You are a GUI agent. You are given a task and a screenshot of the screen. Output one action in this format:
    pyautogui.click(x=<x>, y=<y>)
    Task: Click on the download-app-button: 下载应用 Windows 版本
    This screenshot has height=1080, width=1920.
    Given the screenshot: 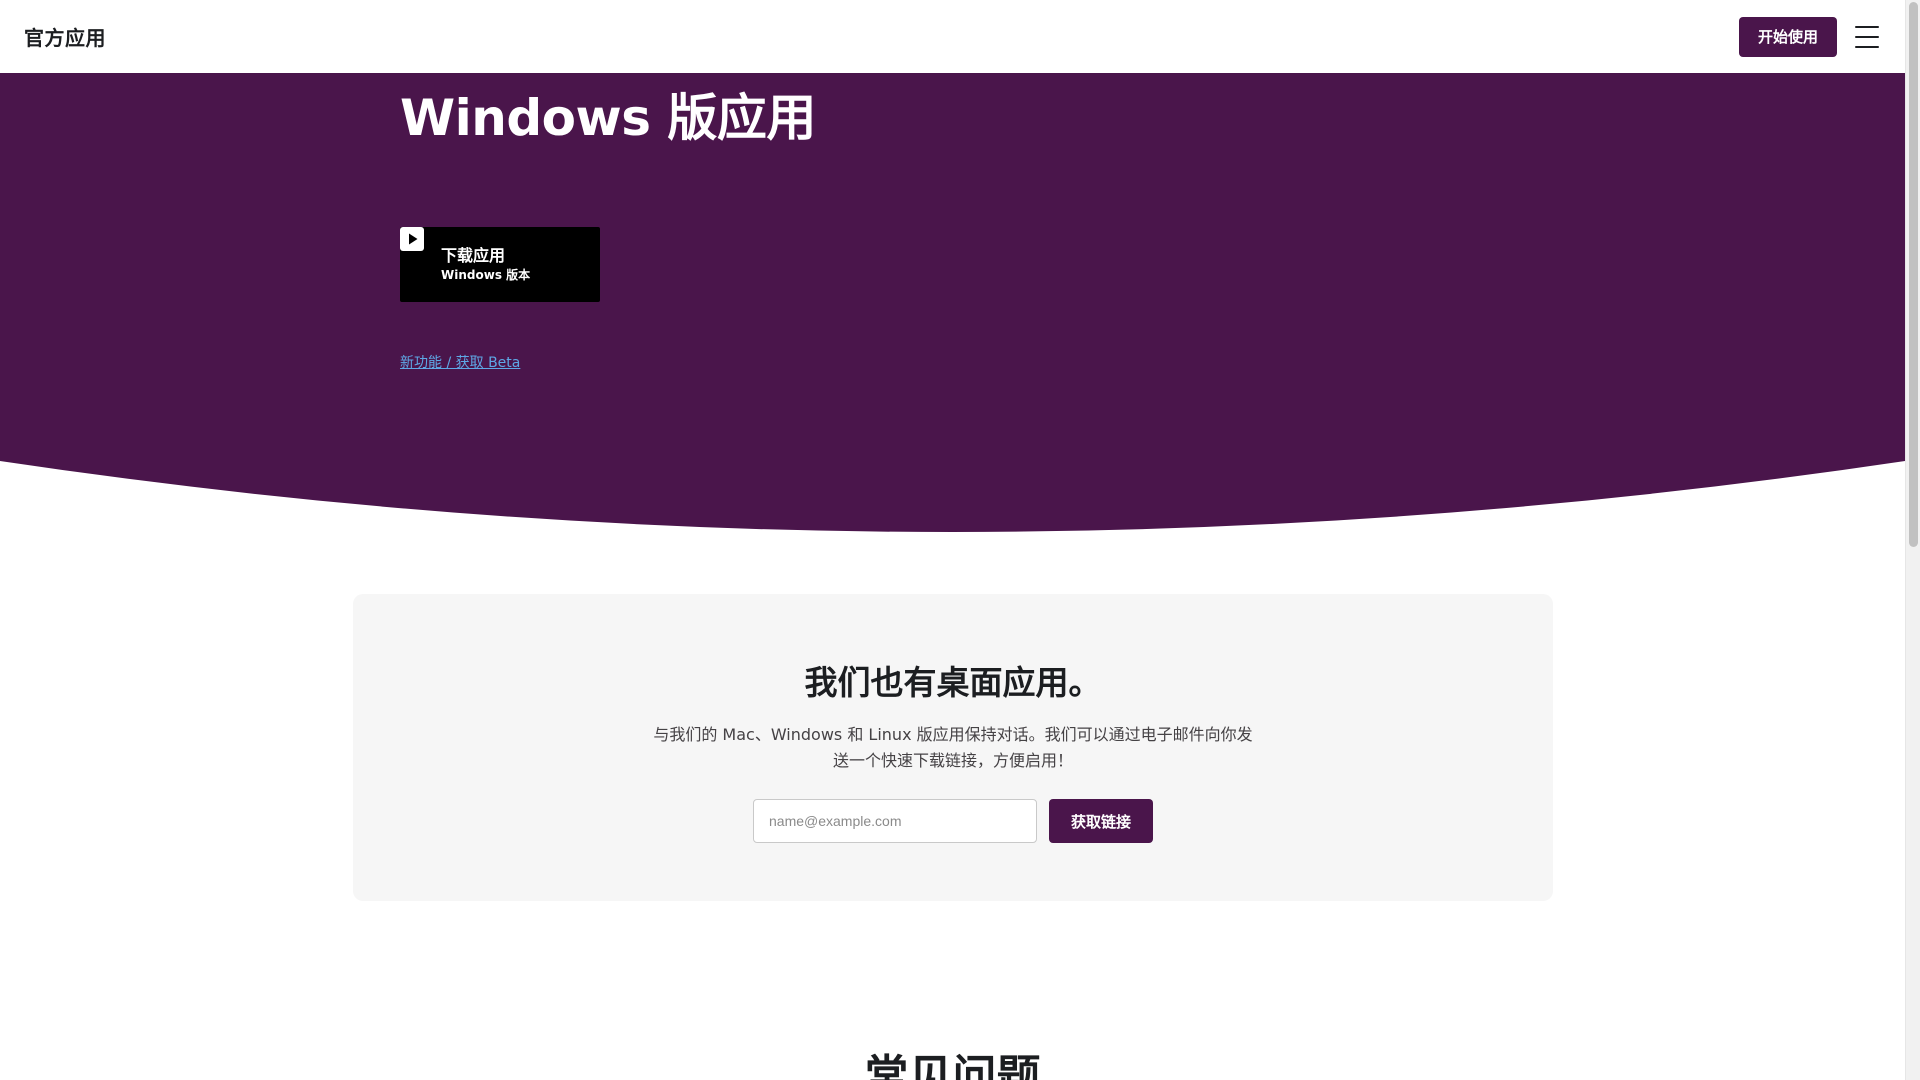 What is the action you would take?
    pyautogui.click(x=500, y=264)
    